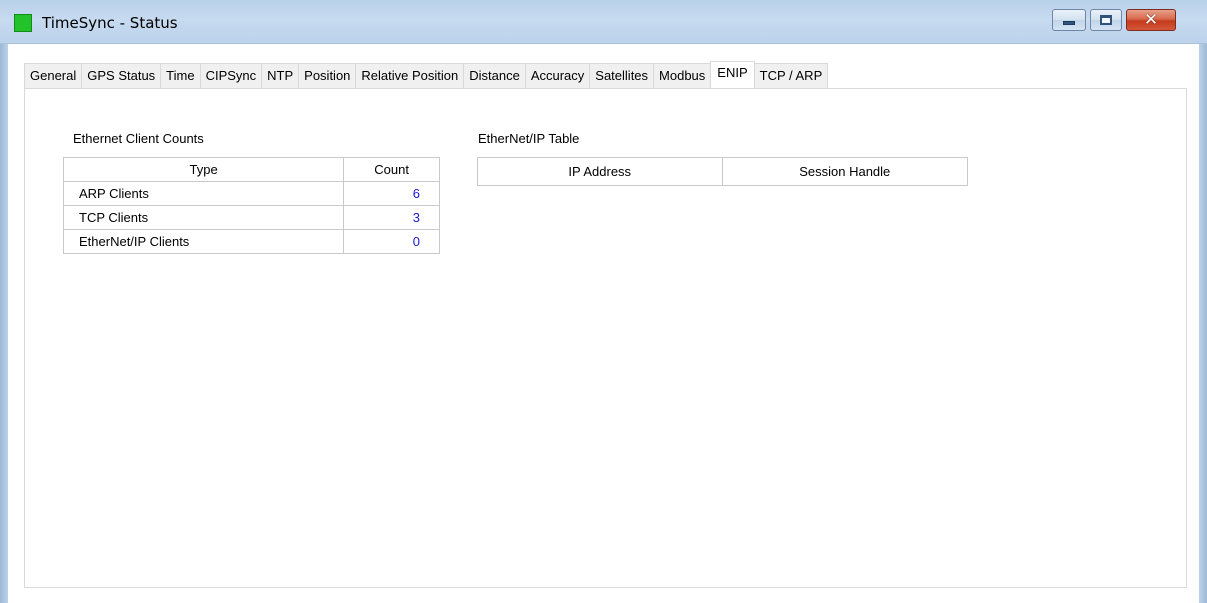 The width and height of the screenshot is (1207, 603). Describe the element at coordinates (203, 169) in the screenshot. I see `column-header-type: Type` at that location.